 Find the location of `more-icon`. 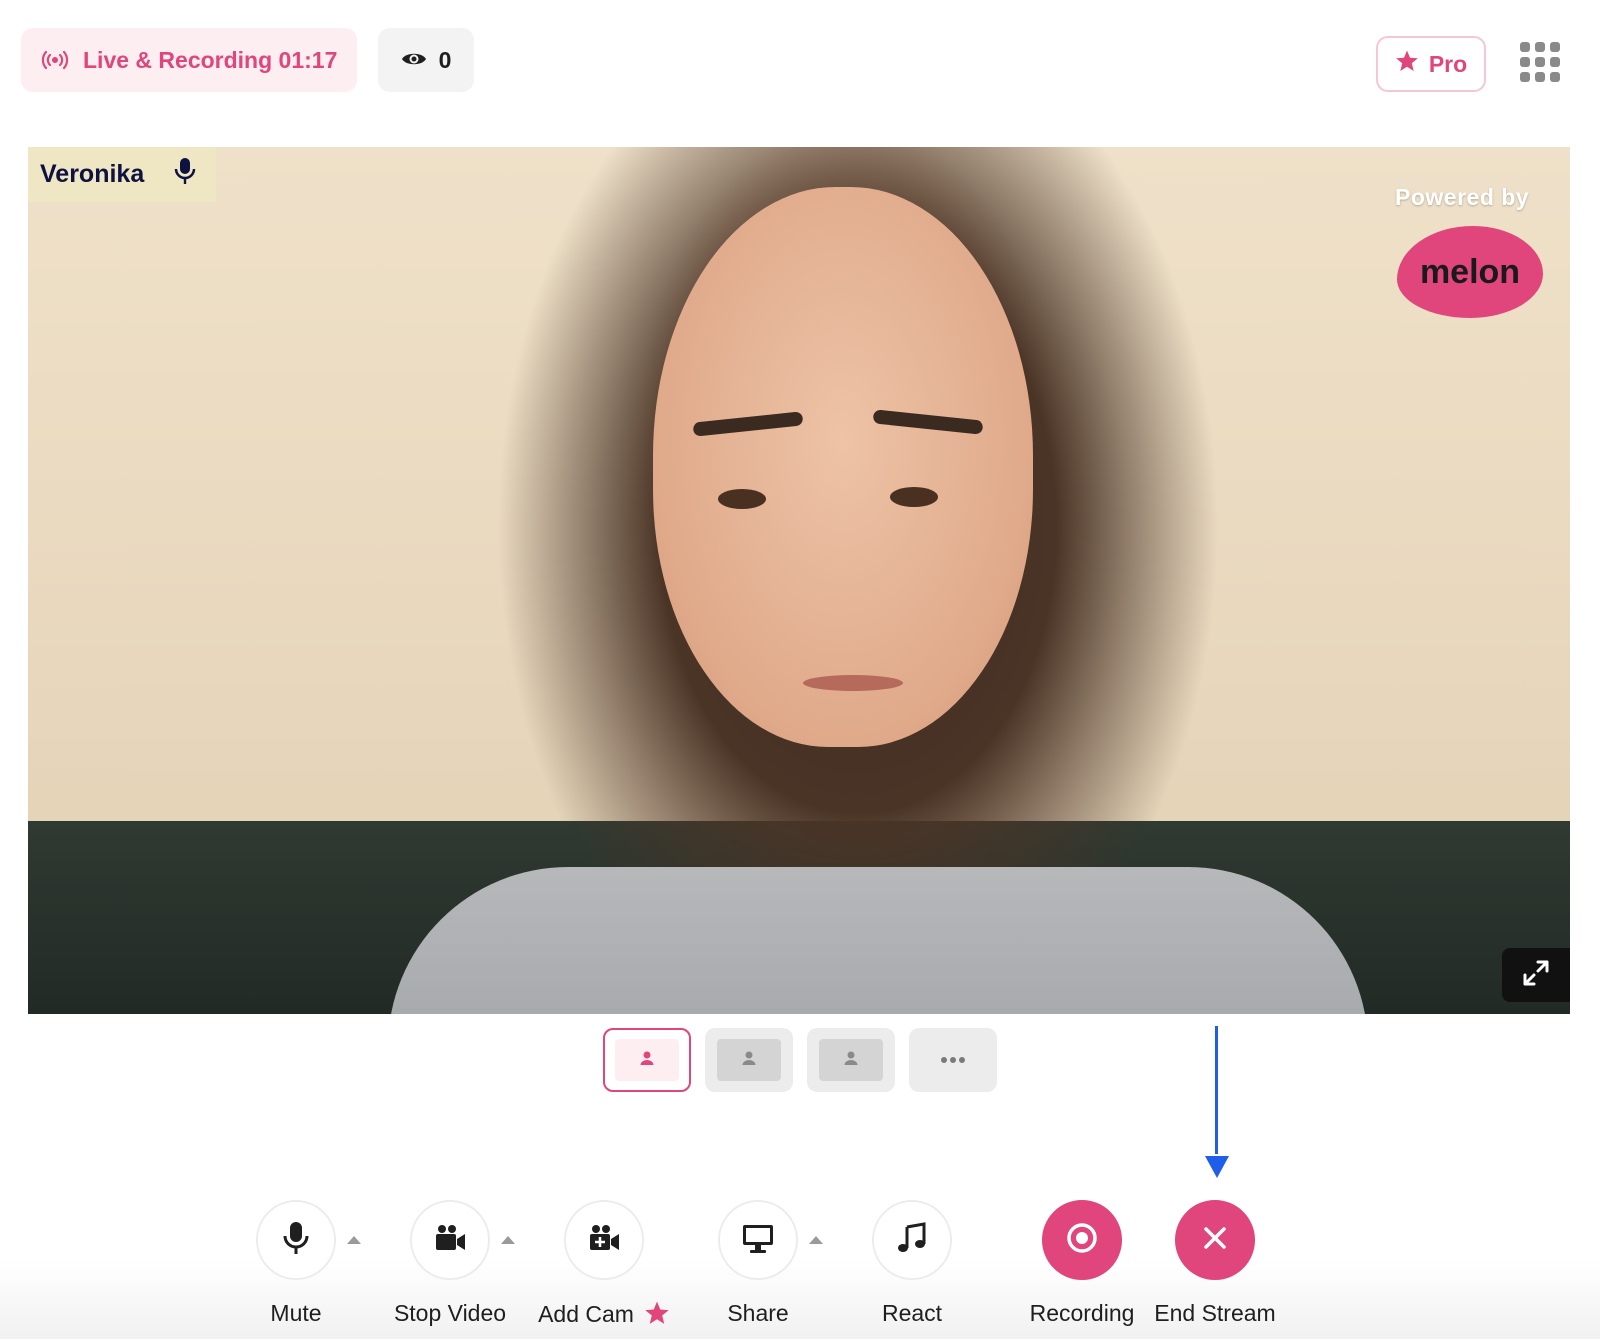

more-icon is located at coordinates (953, 1060).